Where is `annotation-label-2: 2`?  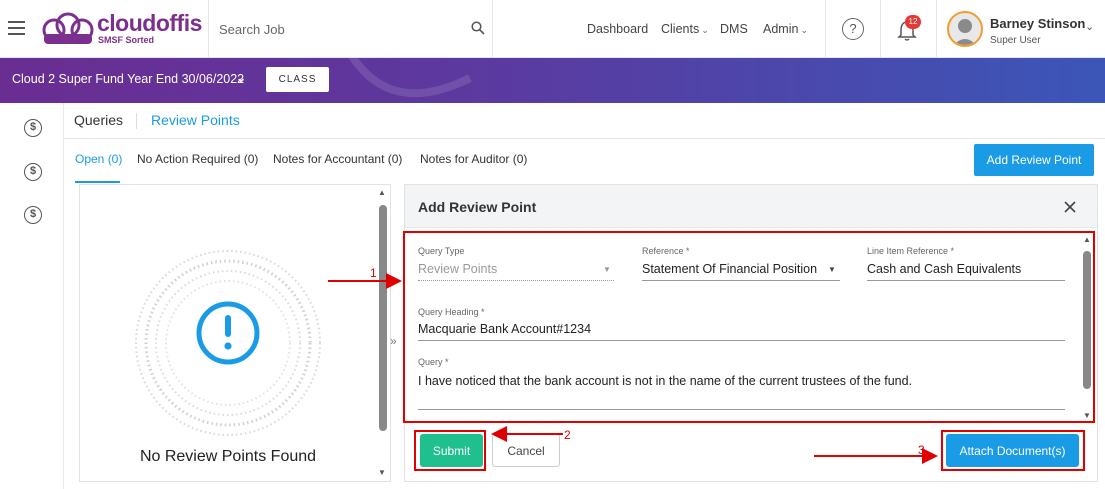
annotation-label-2: 2 is located at coordinates (567, 435).